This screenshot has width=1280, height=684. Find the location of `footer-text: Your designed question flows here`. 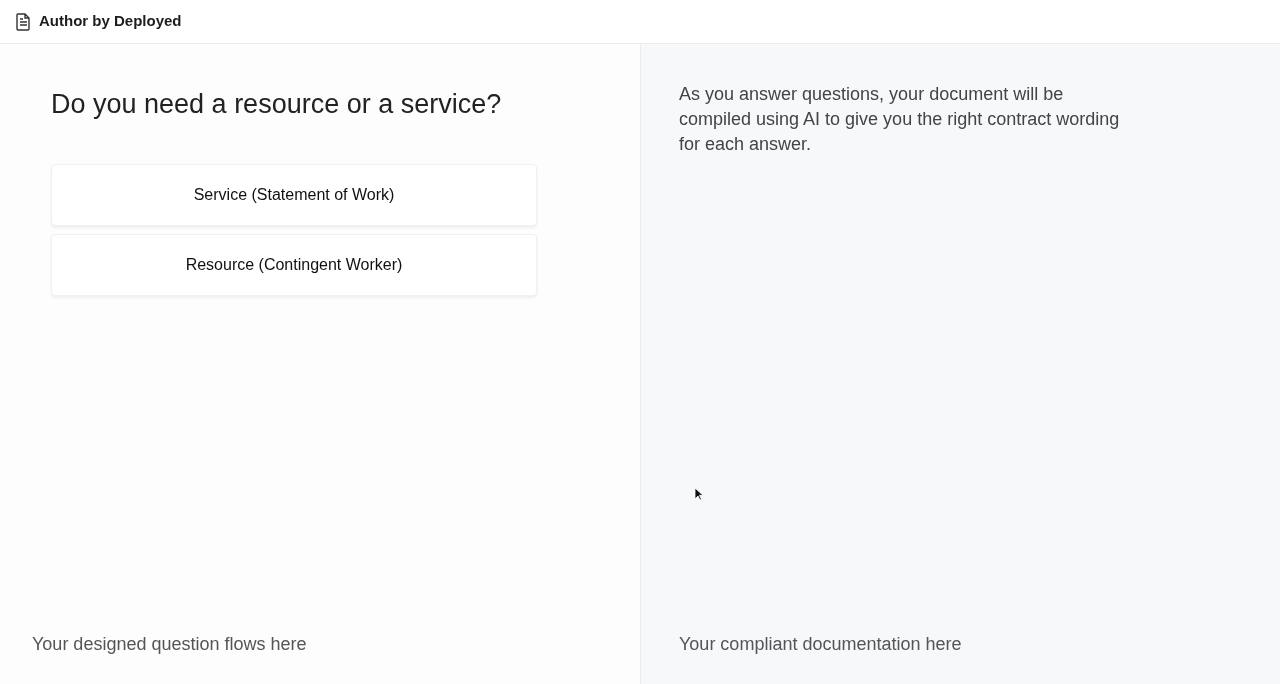

footer-text: Your designed question flows here is located at coordinates (170, 644).